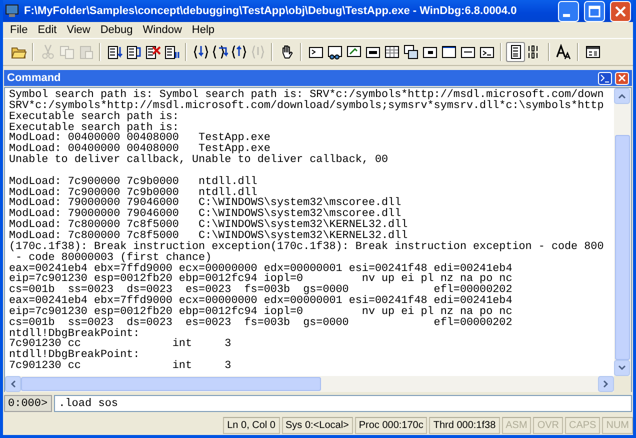 The height and width of the screenshot is (438, 636). I want to click on status-field: Ln 0, Col 0, so click(251, 425).